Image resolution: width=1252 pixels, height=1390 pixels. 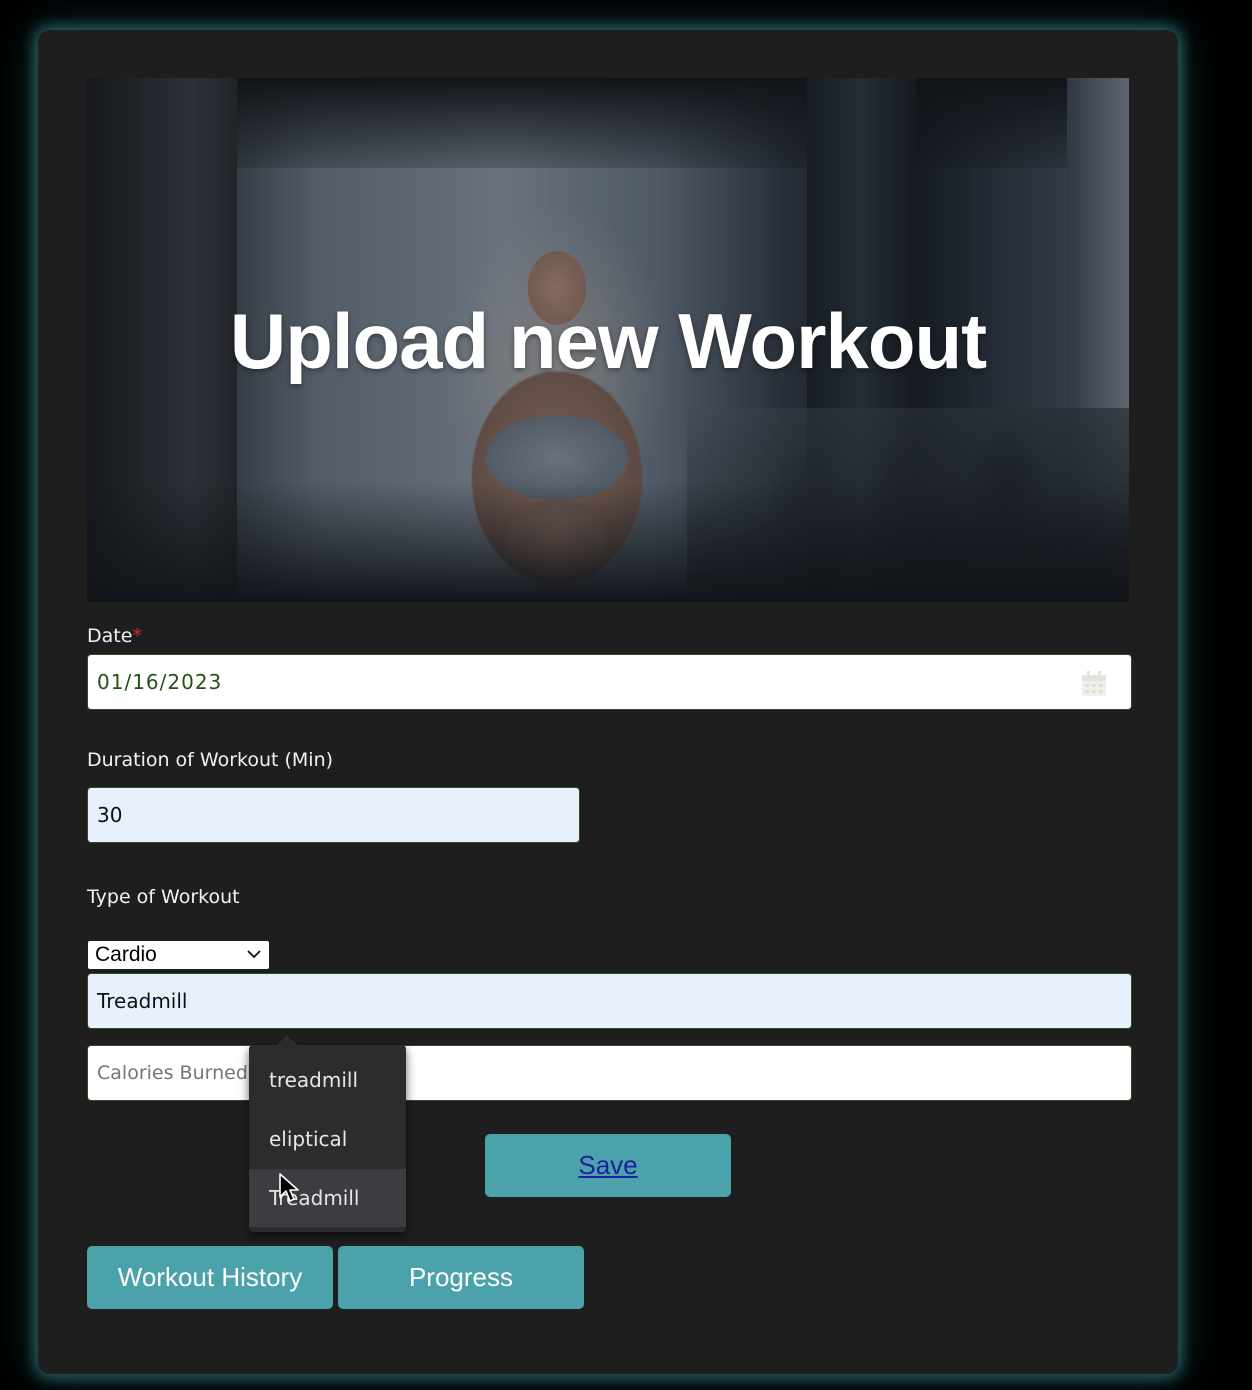 What do you see at coordinates (142, 1001) in the screenshot?
I see `exercise-value: Treadmill` at bounding box center [142, 1001].